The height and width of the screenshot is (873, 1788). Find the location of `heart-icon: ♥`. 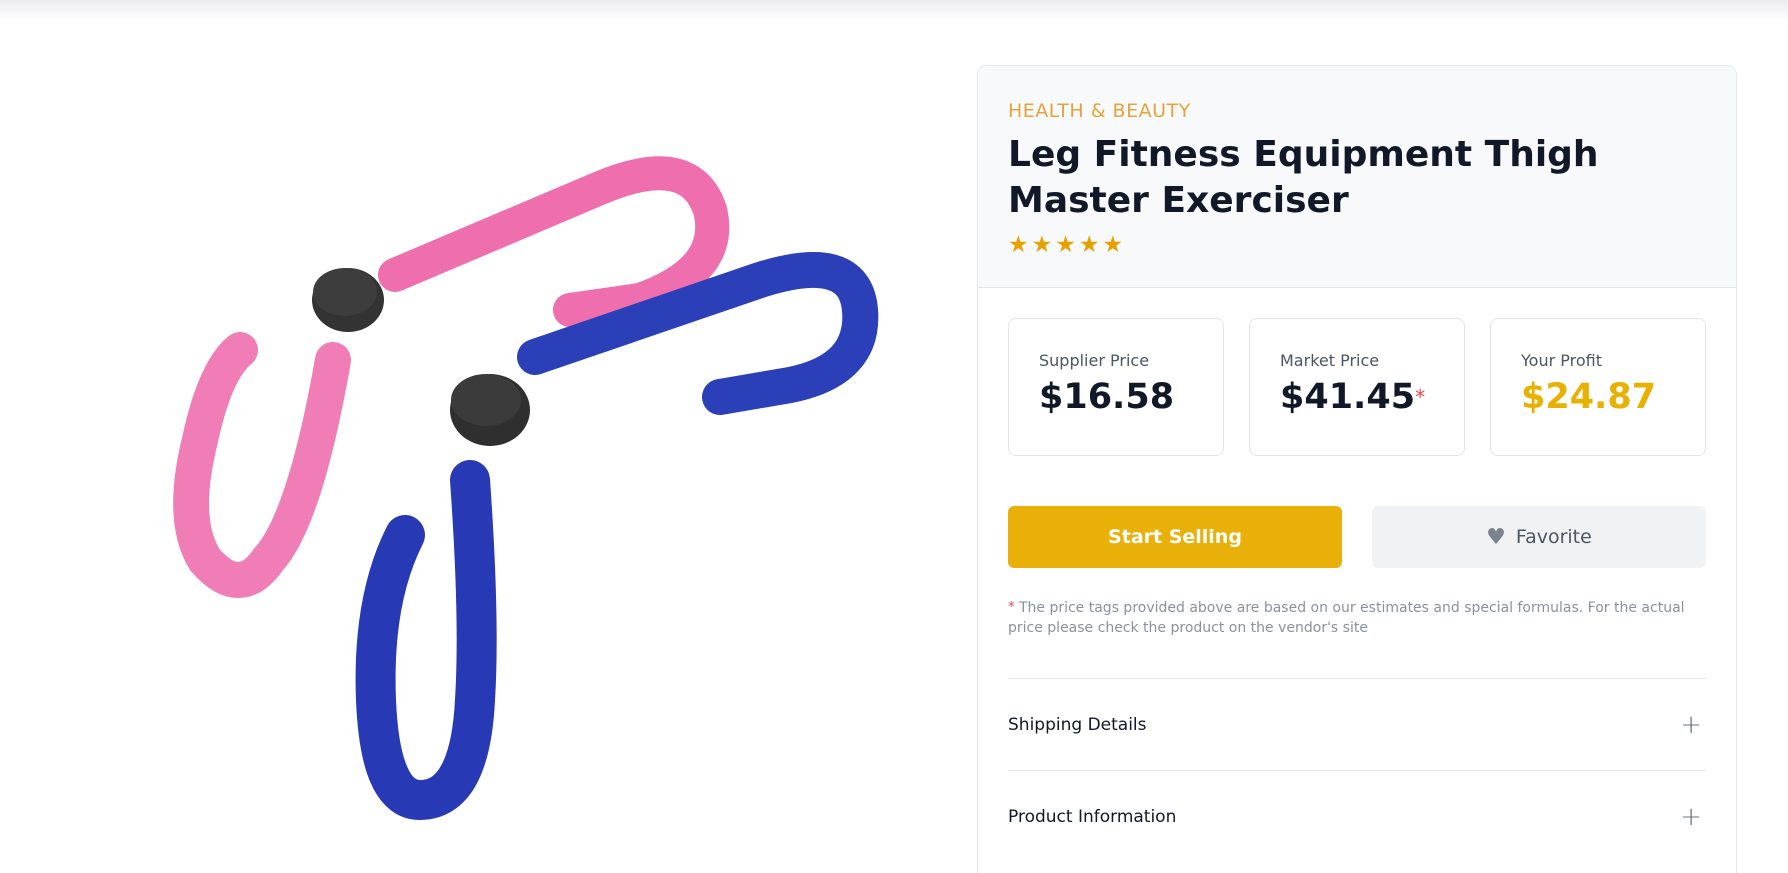

heart-icon: ♥ is located at coordinates (1496, 537).